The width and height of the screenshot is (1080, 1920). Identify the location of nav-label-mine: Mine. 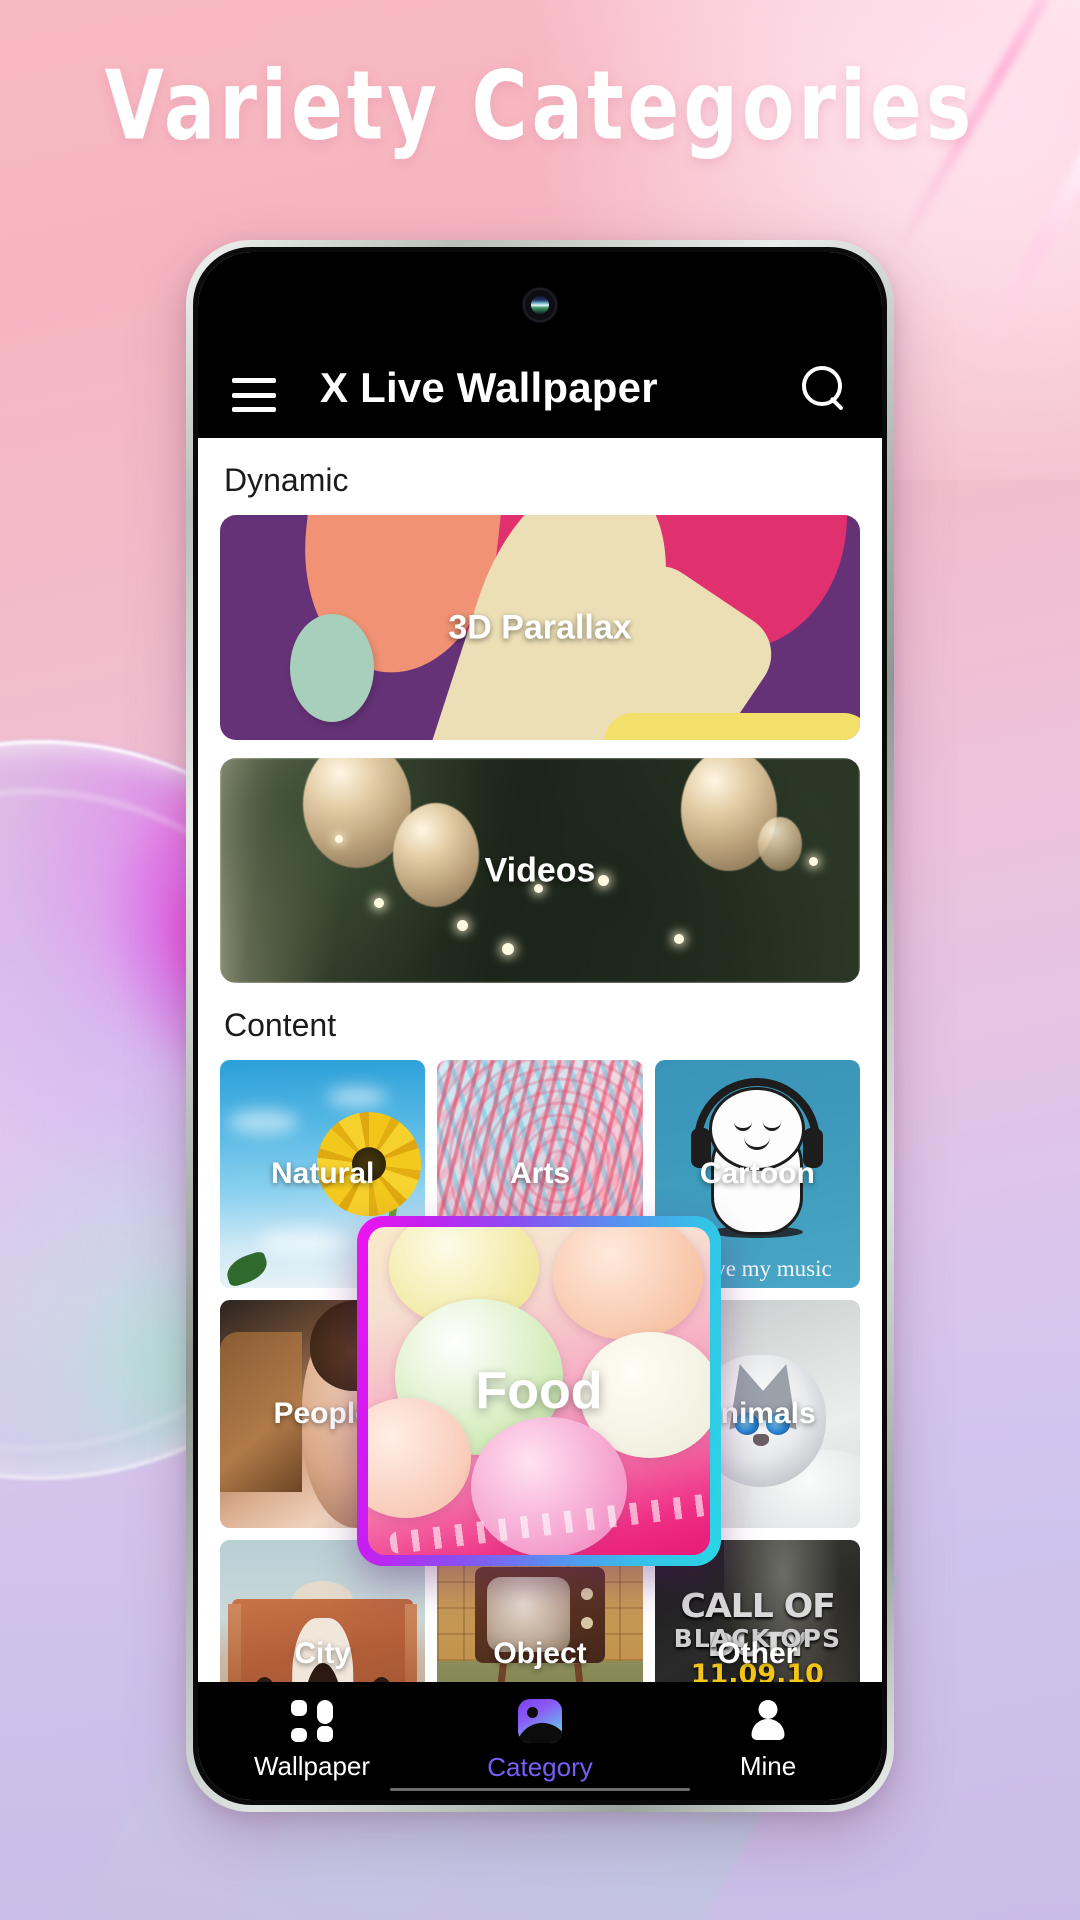
(768, 1766).